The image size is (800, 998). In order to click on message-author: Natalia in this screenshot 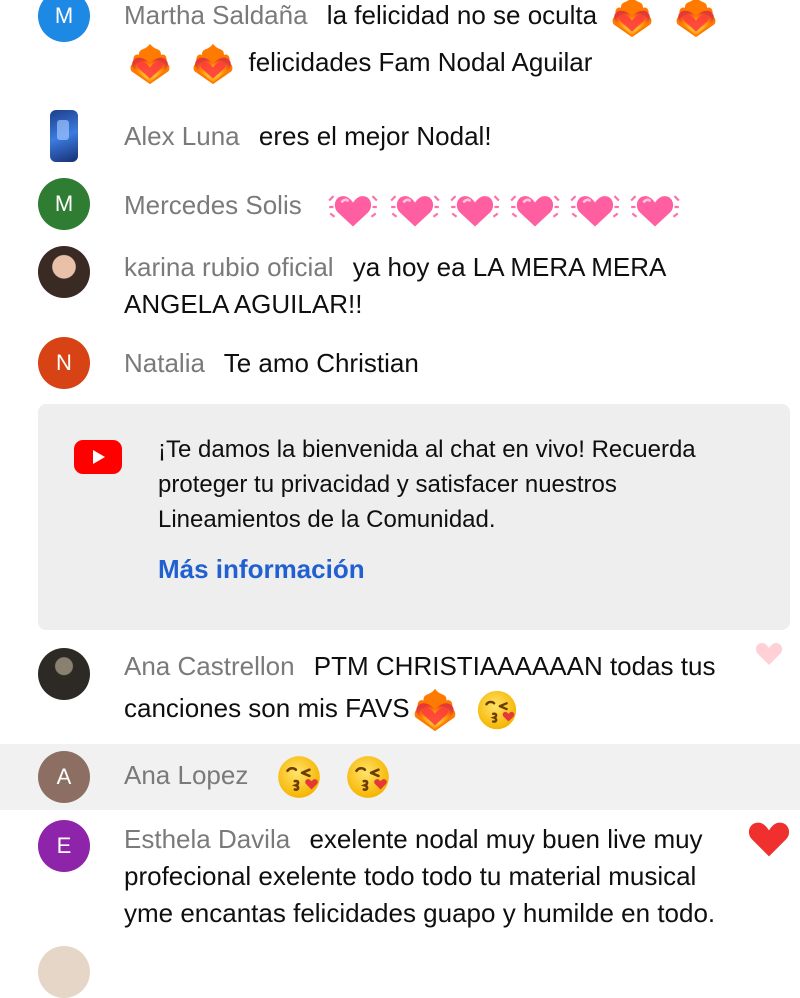, I will do `click(164, 363)`.